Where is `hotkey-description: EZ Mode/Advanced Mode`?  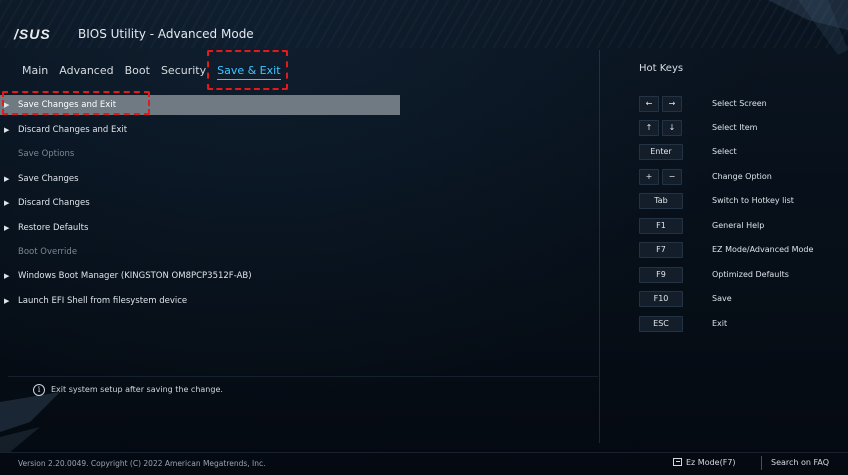 hotkey-description: EZ Mode/Advanced Mode is located at coordinates (763, 249).